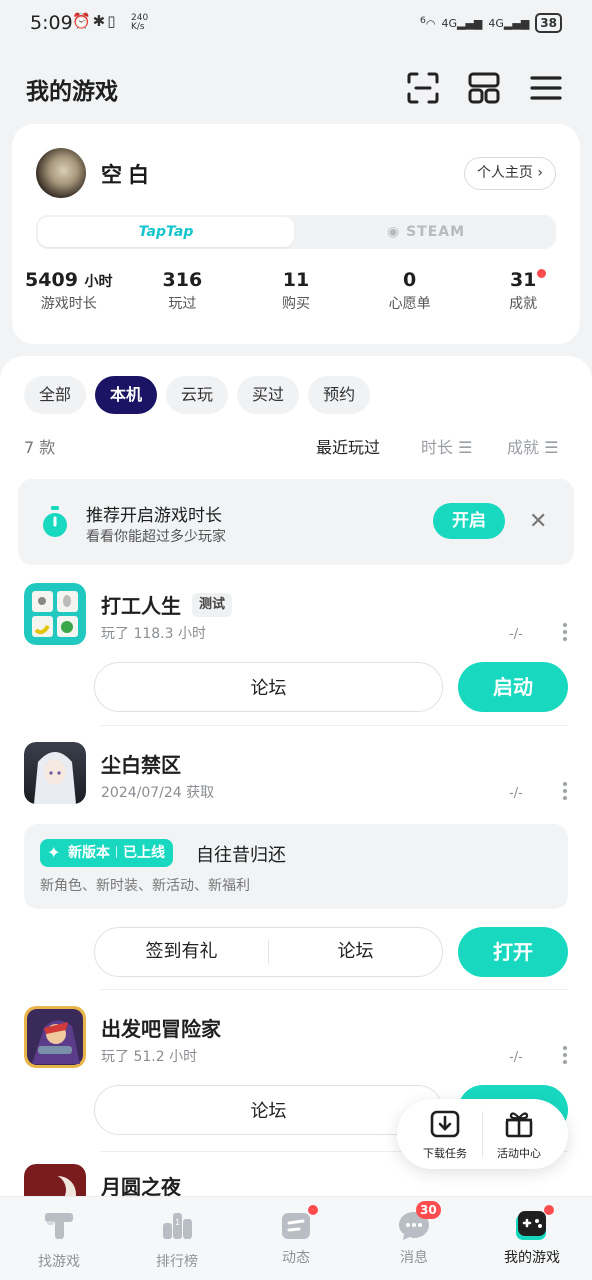 The height and width of the screenshot is (1280, 592). I want to click on page-title: 我的游戏, so click(72, 92).